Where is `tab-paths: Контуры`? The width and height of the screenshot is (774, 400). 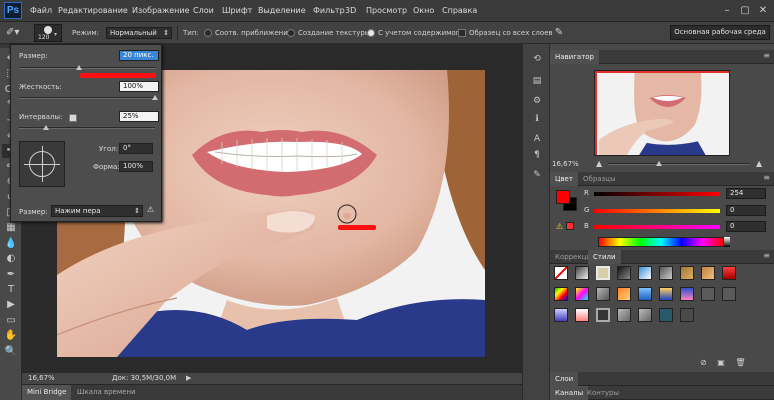
tab-paths: Контуры is located at coordinates (603, 393).